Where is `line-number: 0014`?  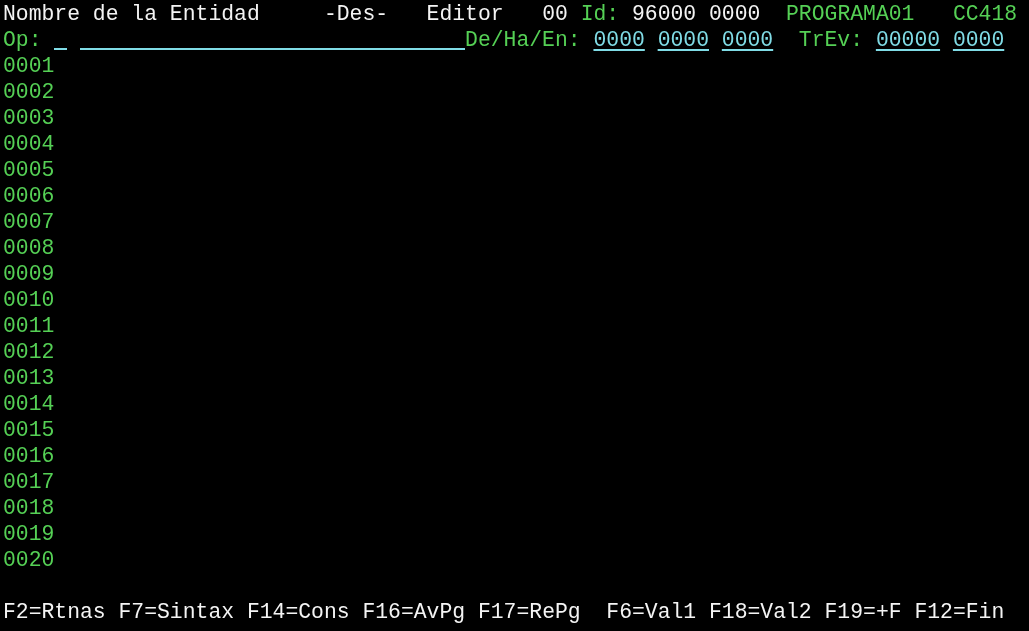 line-number: 0014 is located at coordinates (29, 404).